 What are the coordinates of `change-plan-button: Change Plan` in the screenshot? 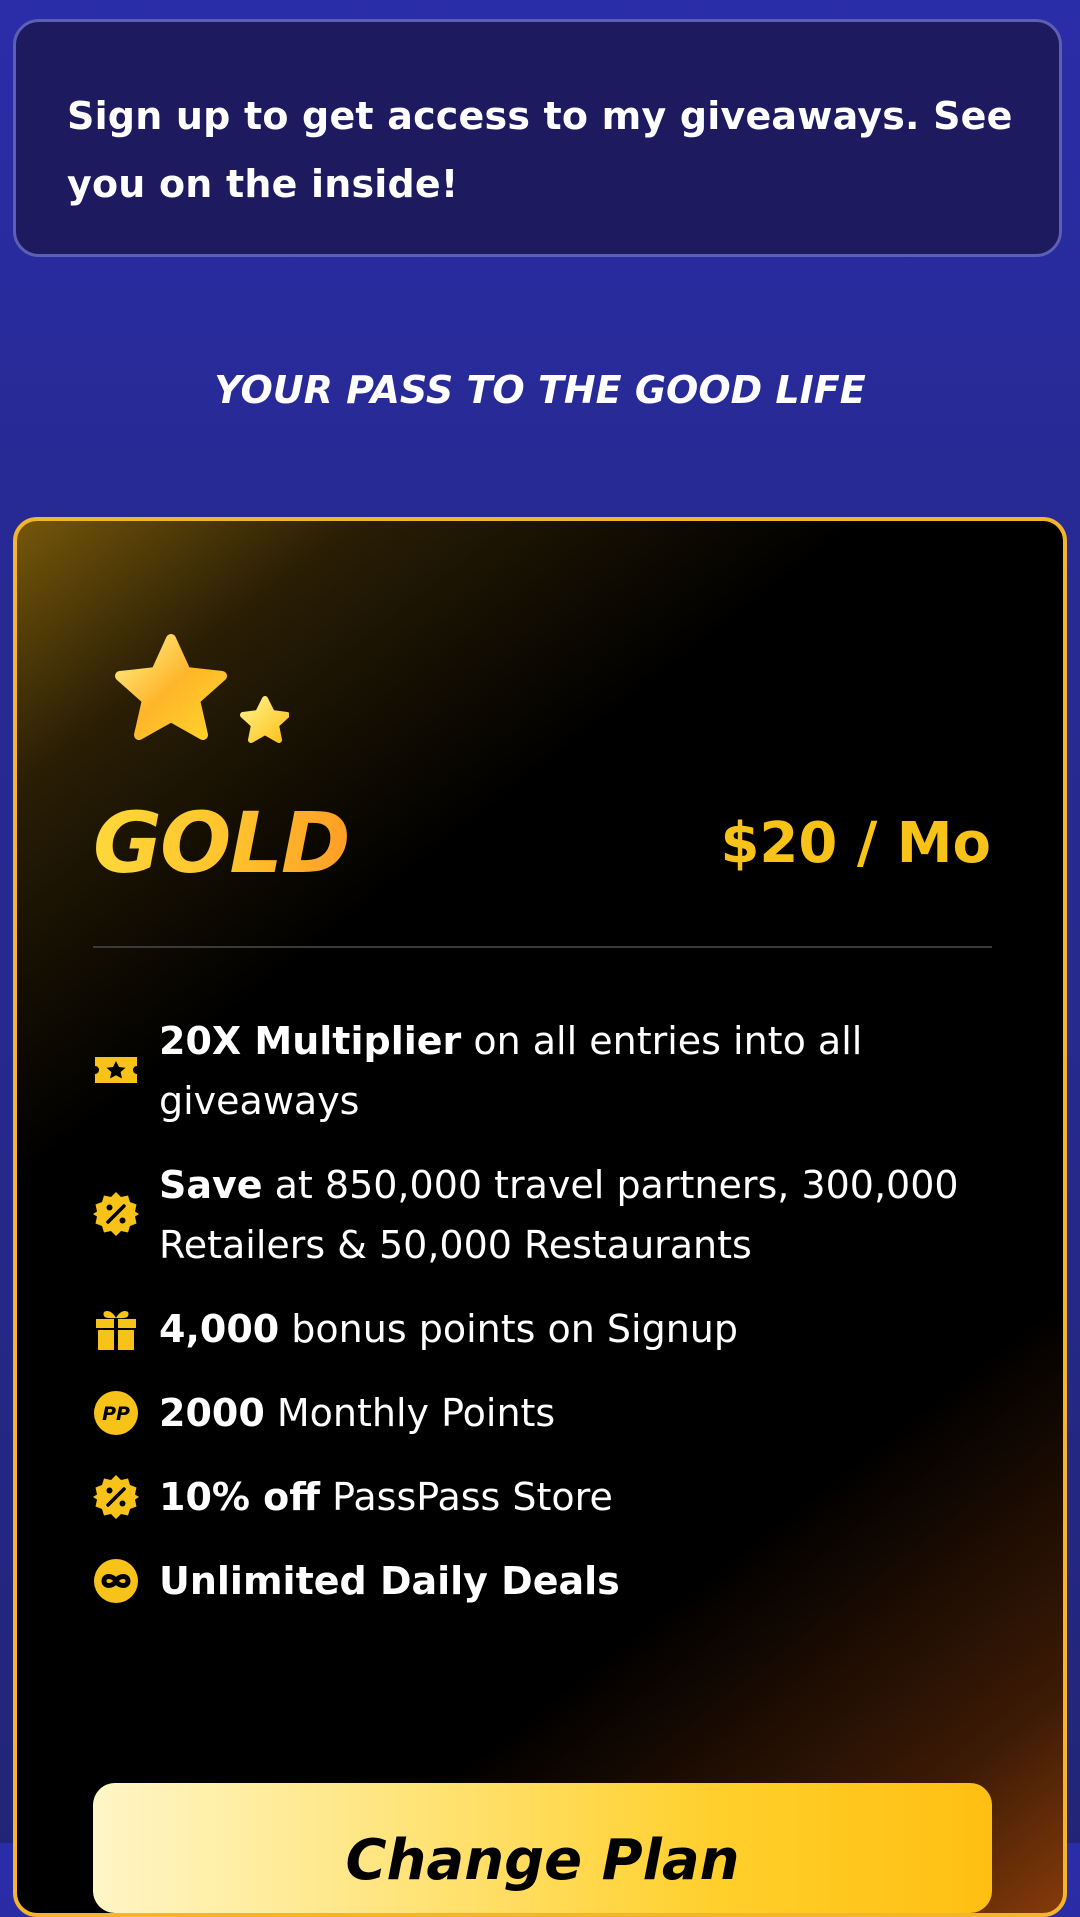 It's located at (542, 1848).